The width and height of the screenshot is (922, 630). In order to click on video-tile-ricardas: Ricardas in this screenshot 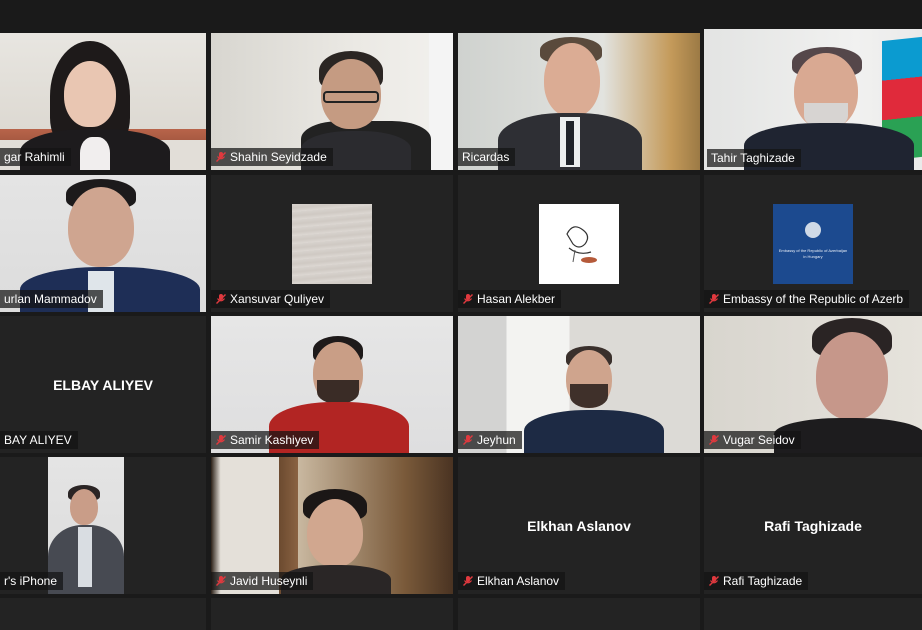, I will do `click(579, 101)`.